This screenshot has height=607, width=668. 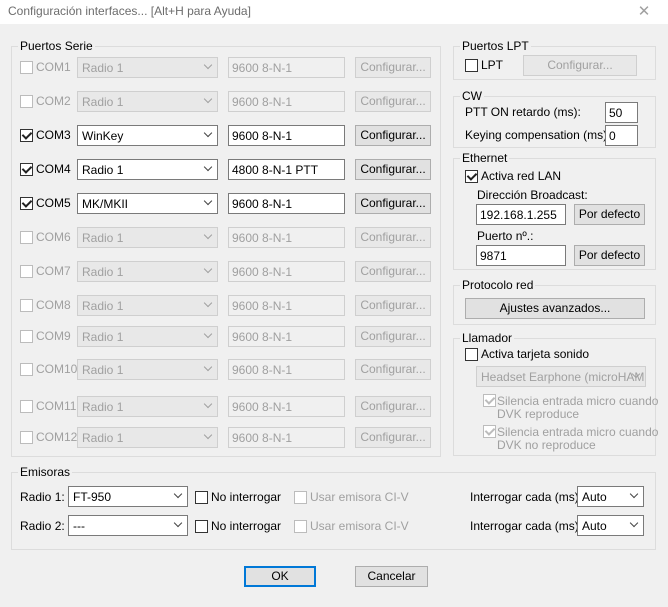 What do you see at coordinates (57, 437) in the screenshot?
I see `com-port-label: COM12` at bounding box center [57, 437].